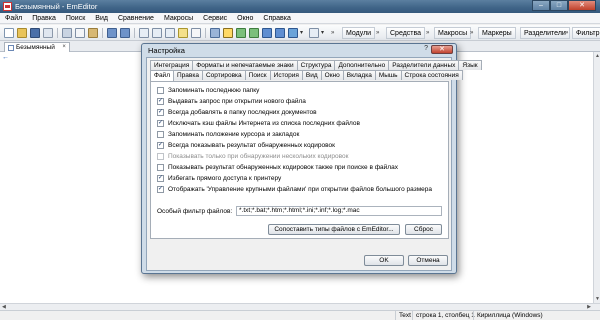 This screenshot has height=320, width=600. What do you see at coordinates (22, 33) in the screenshot?
I see `open-folder-icon` at bounding box center [22, 33].